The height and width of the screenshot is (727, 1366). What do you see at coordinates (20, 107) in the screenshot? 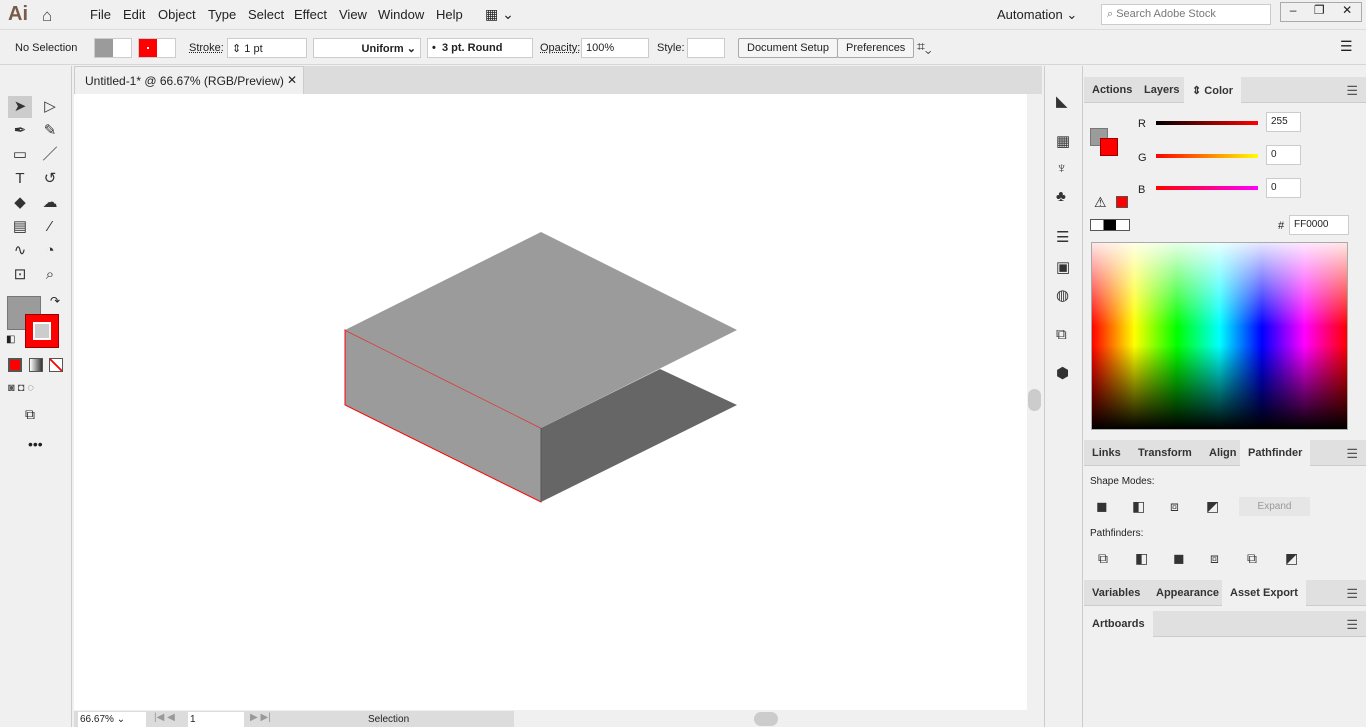
I see `selection-tool-icon: ➤` at bounding box center [20, 107].